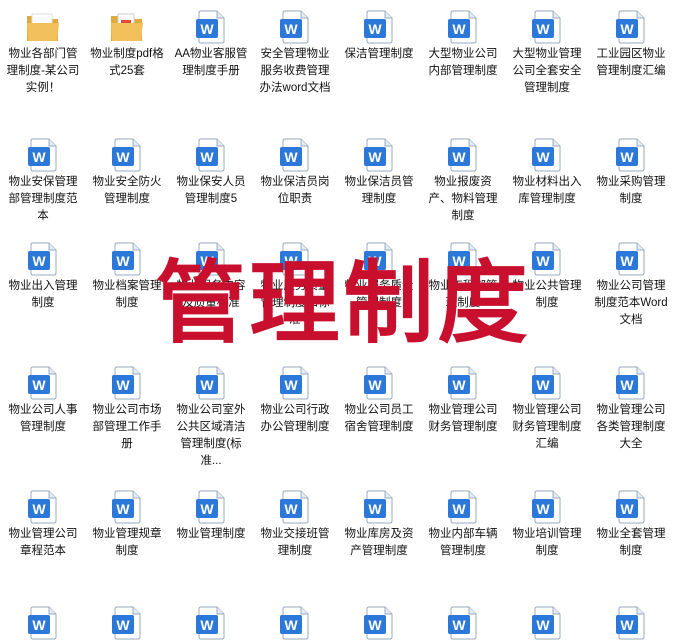 The height and width of the screenshot is (642, 687). What do you see at coordinates (211, 190) in the screenshot?
I see `file-label: 物业保安人员管理制度5` at bounding box center [211, 190].